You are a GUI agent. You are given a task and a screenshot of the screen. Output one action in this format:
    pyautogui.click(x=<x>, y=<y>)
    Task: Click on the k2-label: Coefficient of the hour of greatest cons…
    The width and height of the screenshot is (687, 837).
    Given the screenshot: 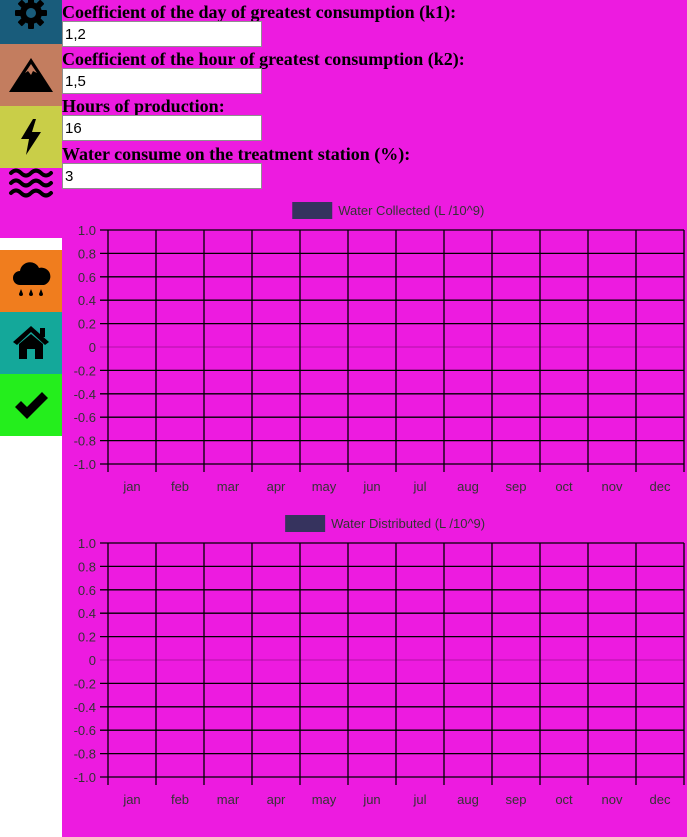 What is the action you would take?
    pyautogui.click(x=263, y=59)
    